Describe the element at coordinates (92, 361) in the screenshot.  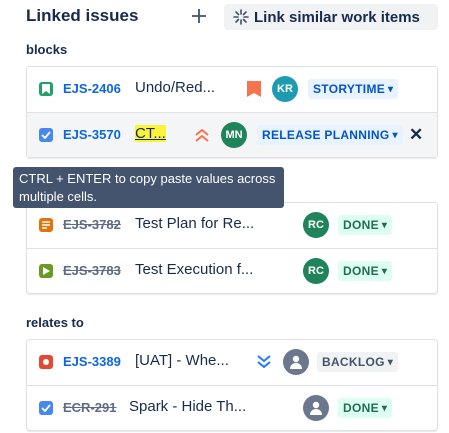
I see `issue-key: EJS-3389` at that location.